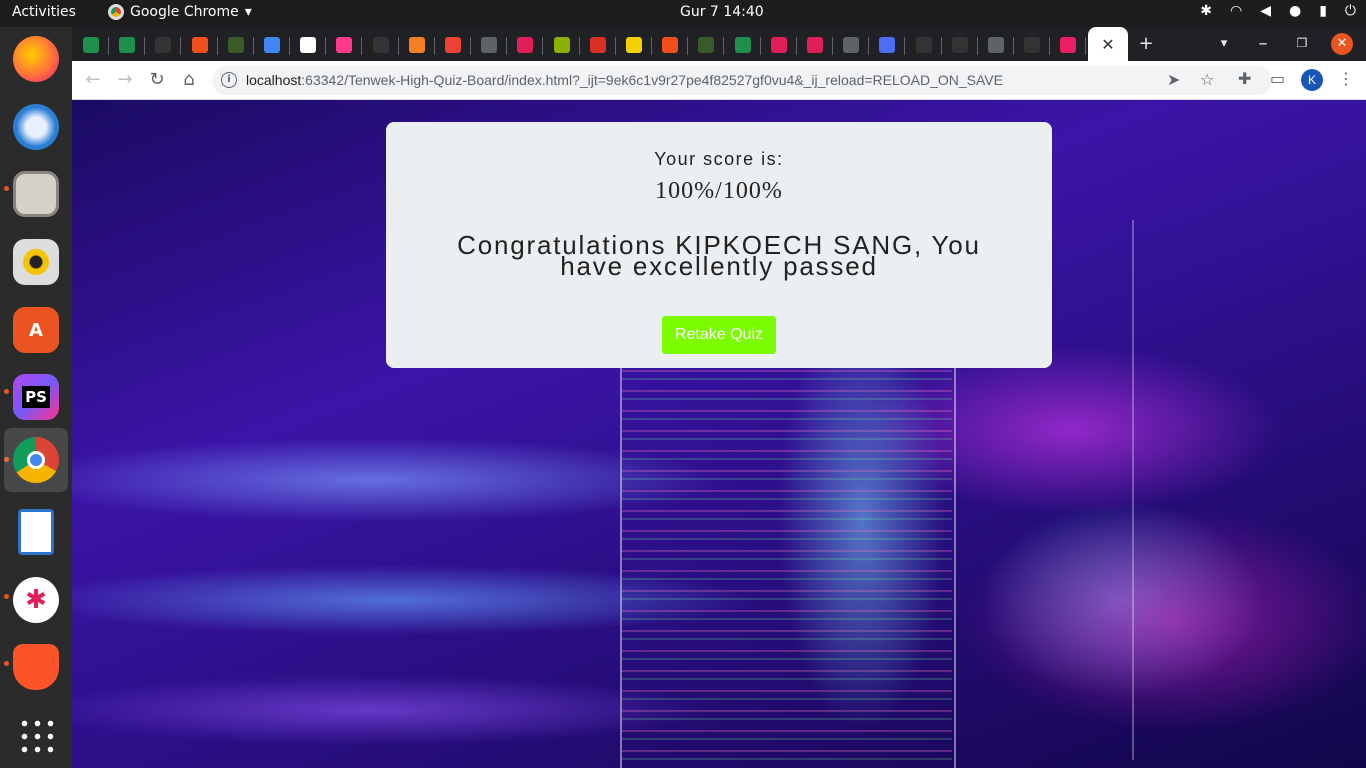 Image resolution: width=1366 pixels, height=768 pixels. Describe the element at coordinates (1342, 44) in the screenshot. I see `window-close-button: ✕` at that location.